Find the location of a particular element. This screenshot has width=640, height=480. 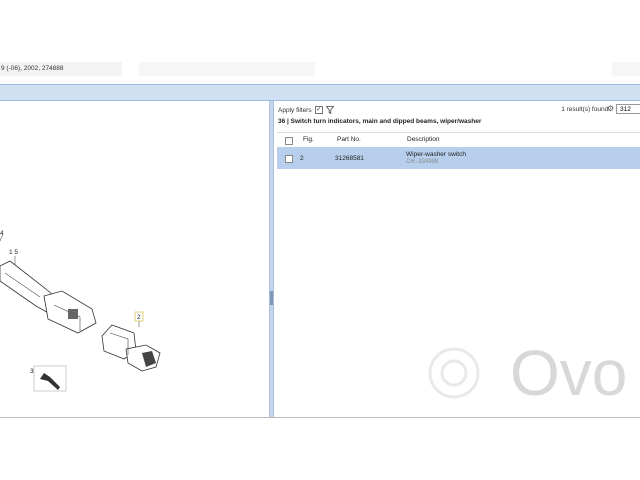

header-fig: Fig. is located at coordinates (308, 139).